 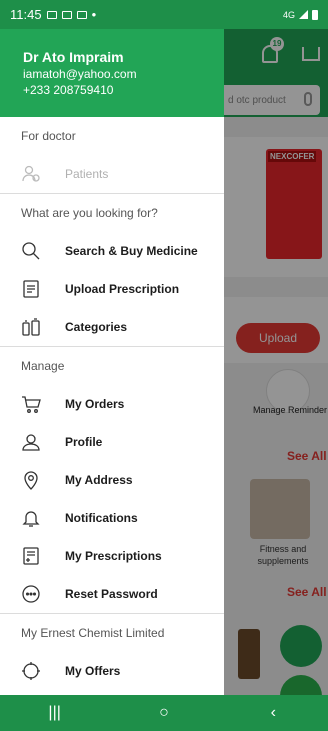 What do you see at coordinates (84, 442) in the screenshot?
I see `menu-label: Profile` at bounding box center [84, 442].